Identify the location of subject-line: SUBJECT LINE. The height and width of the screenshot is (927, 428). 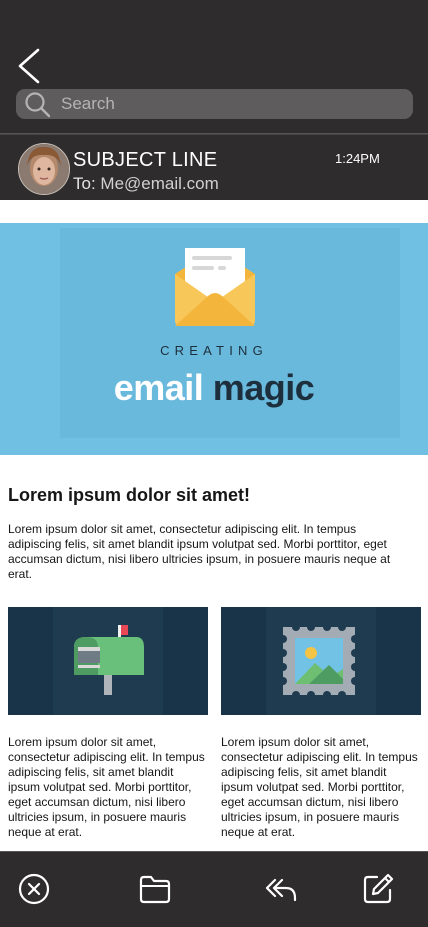
(145, 160).